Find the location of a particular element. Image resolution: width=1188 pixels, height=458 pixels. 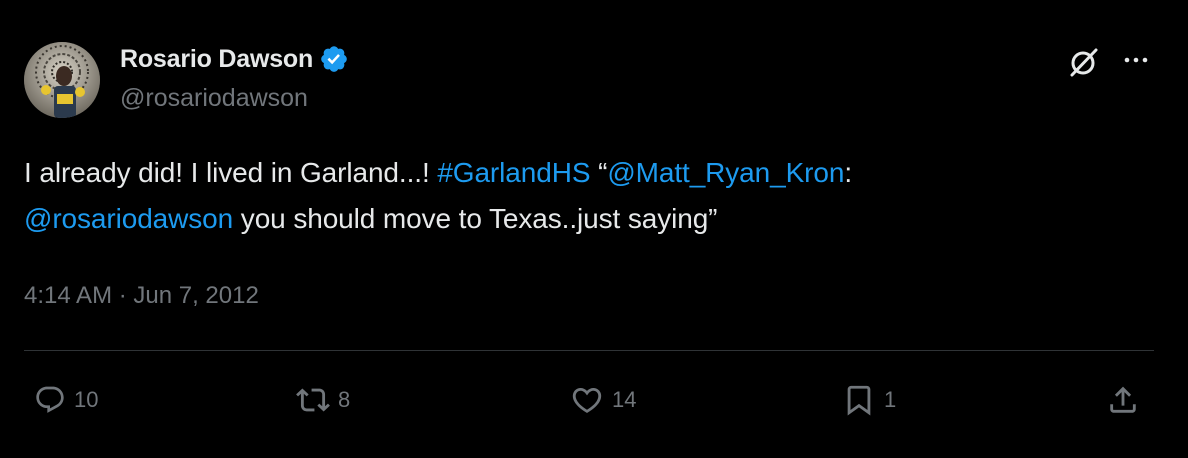

share-button is located at coordinates (1123, 400).